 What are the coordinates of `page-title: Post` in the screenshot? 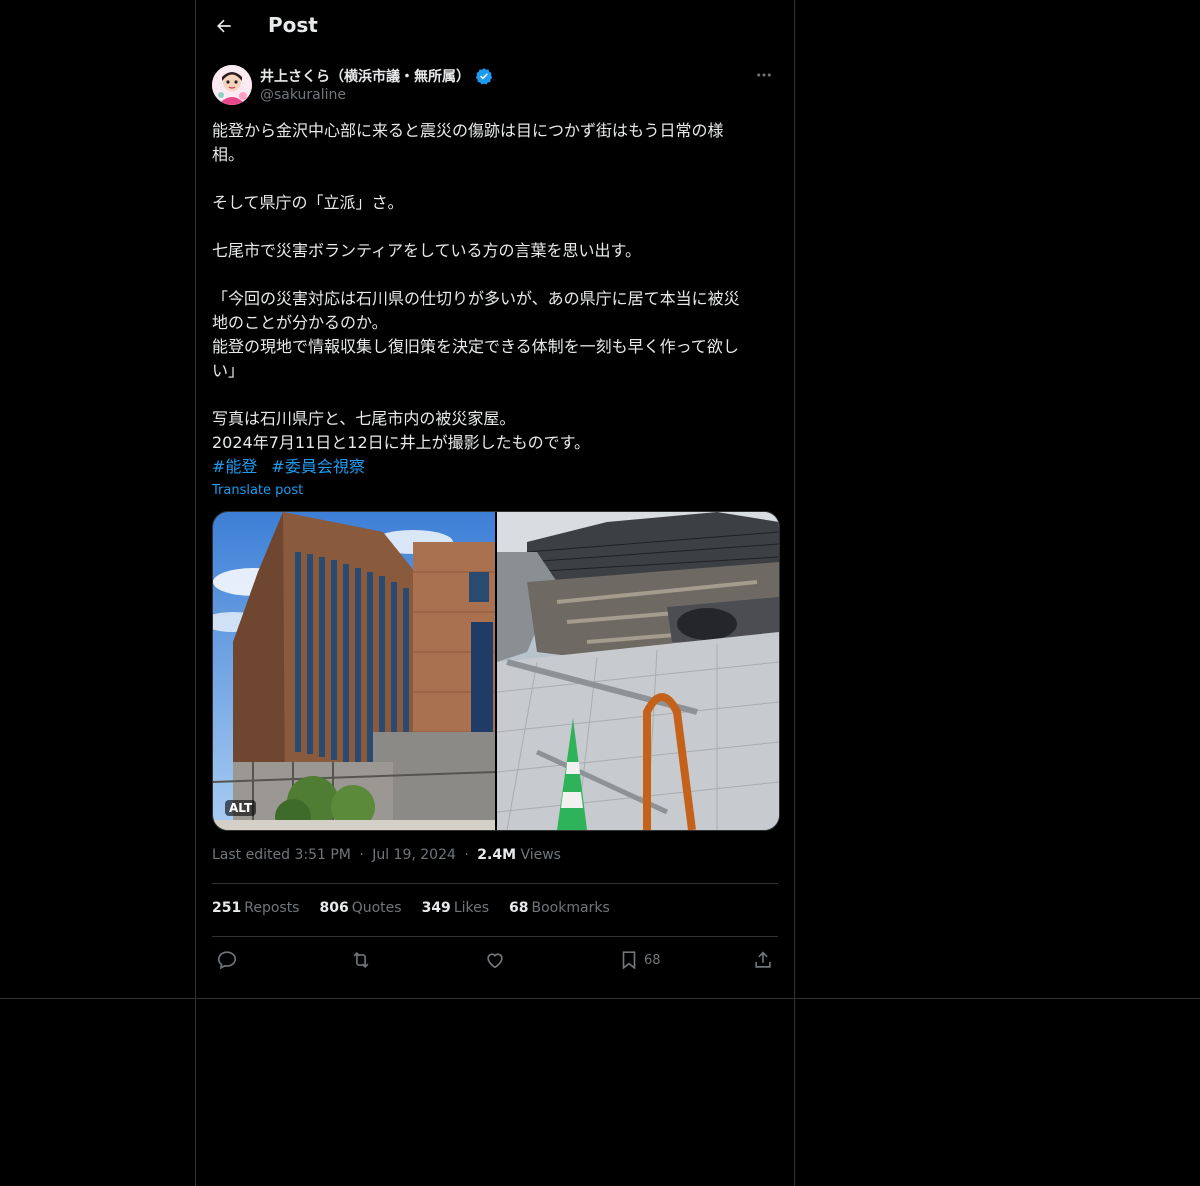 It's located at (293, 25).